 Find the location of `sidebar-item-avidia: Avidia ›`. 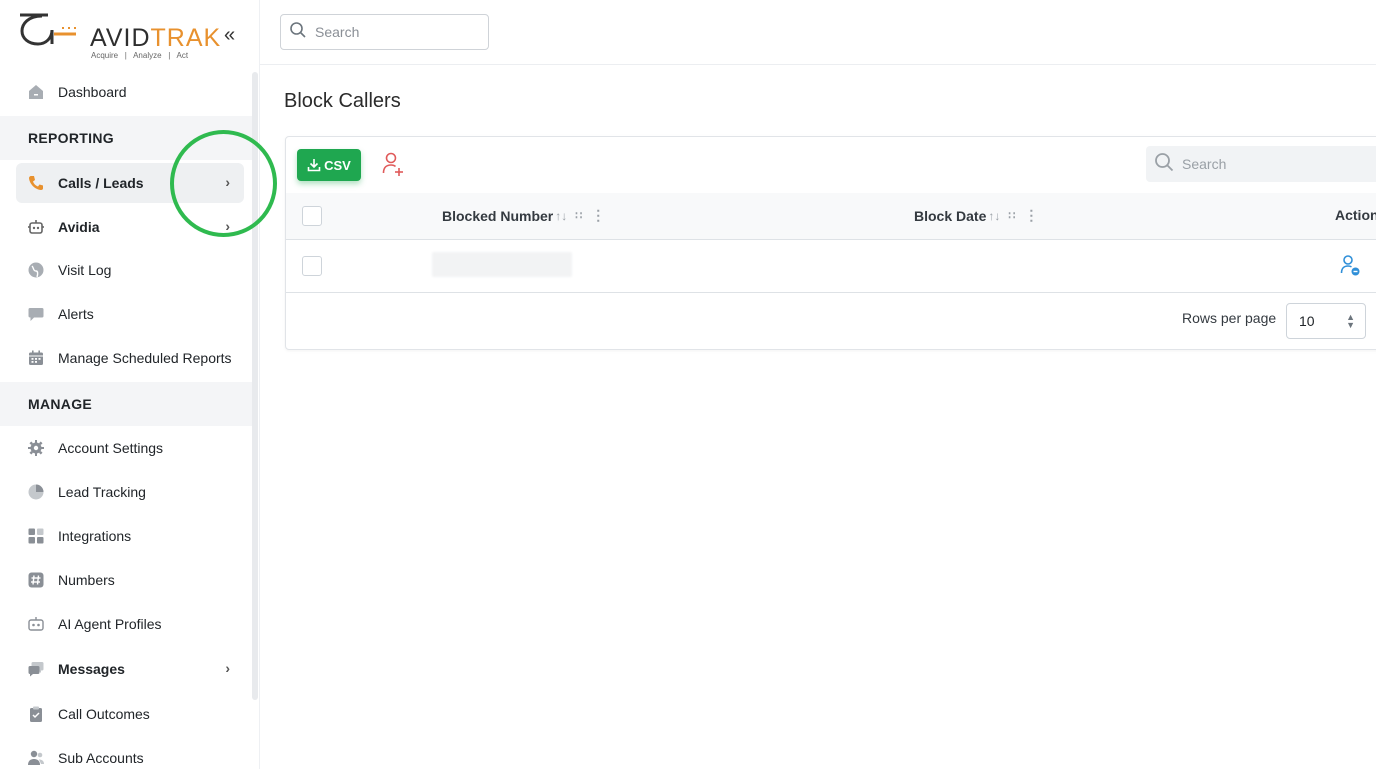

sidebar-item-avidia: Avidia › is located at coordinates (130, 227).